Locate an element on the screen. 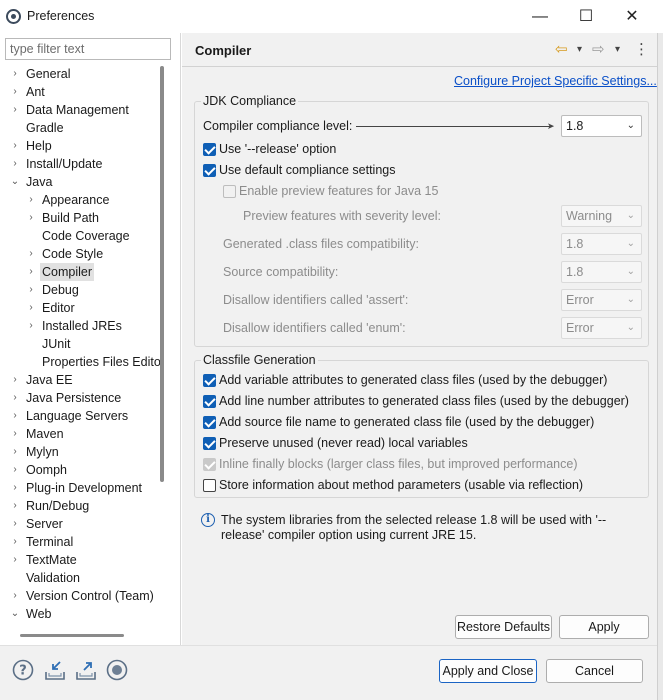 The width and height of the screenshot is (663, 700). import-icon is located at coordinates (55, 670).